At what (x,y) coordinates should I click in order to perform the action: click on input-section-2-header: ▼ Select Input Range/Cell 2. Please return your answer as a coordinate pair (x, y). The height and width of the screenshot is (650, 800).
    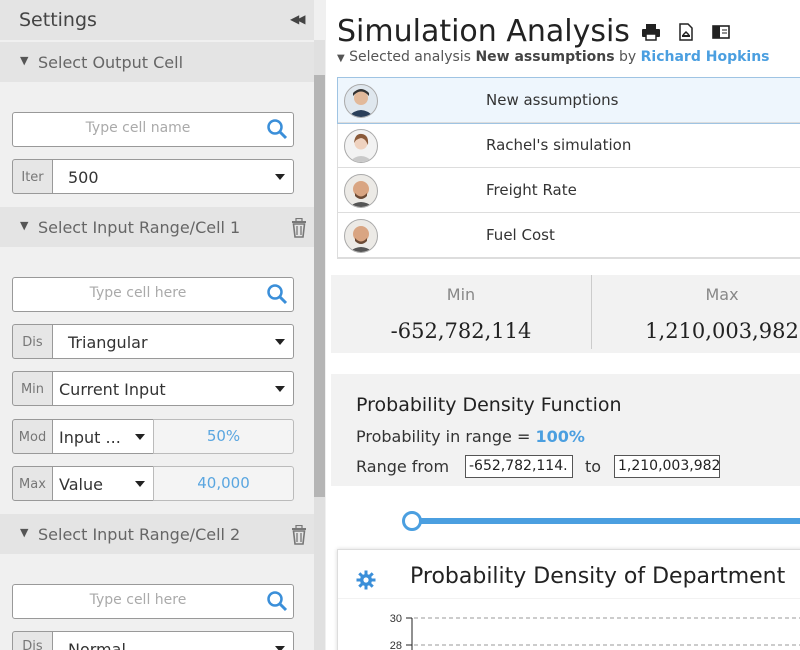
    Looking at the image, I should click on (157, 534).